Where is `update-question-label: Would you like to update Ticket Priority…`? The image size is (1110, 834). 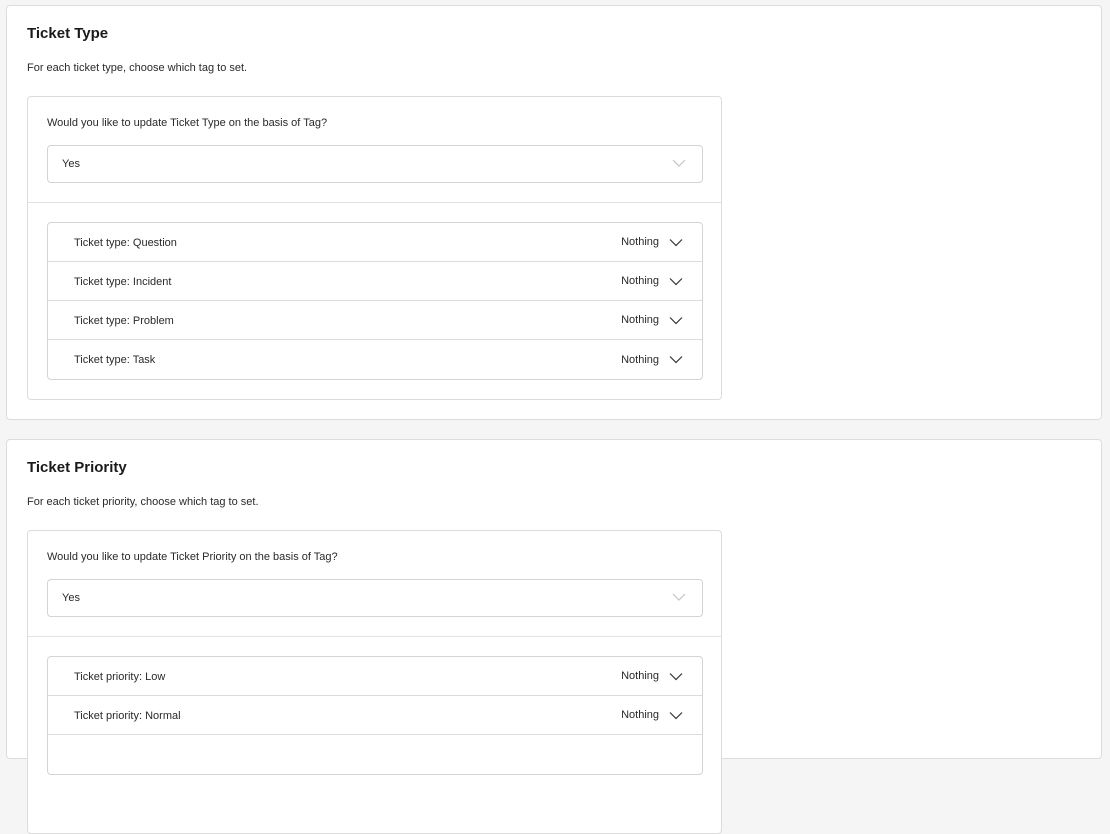
update-question-label: Would you like to update Ticket Priority… is located at coordinates (192, 557).